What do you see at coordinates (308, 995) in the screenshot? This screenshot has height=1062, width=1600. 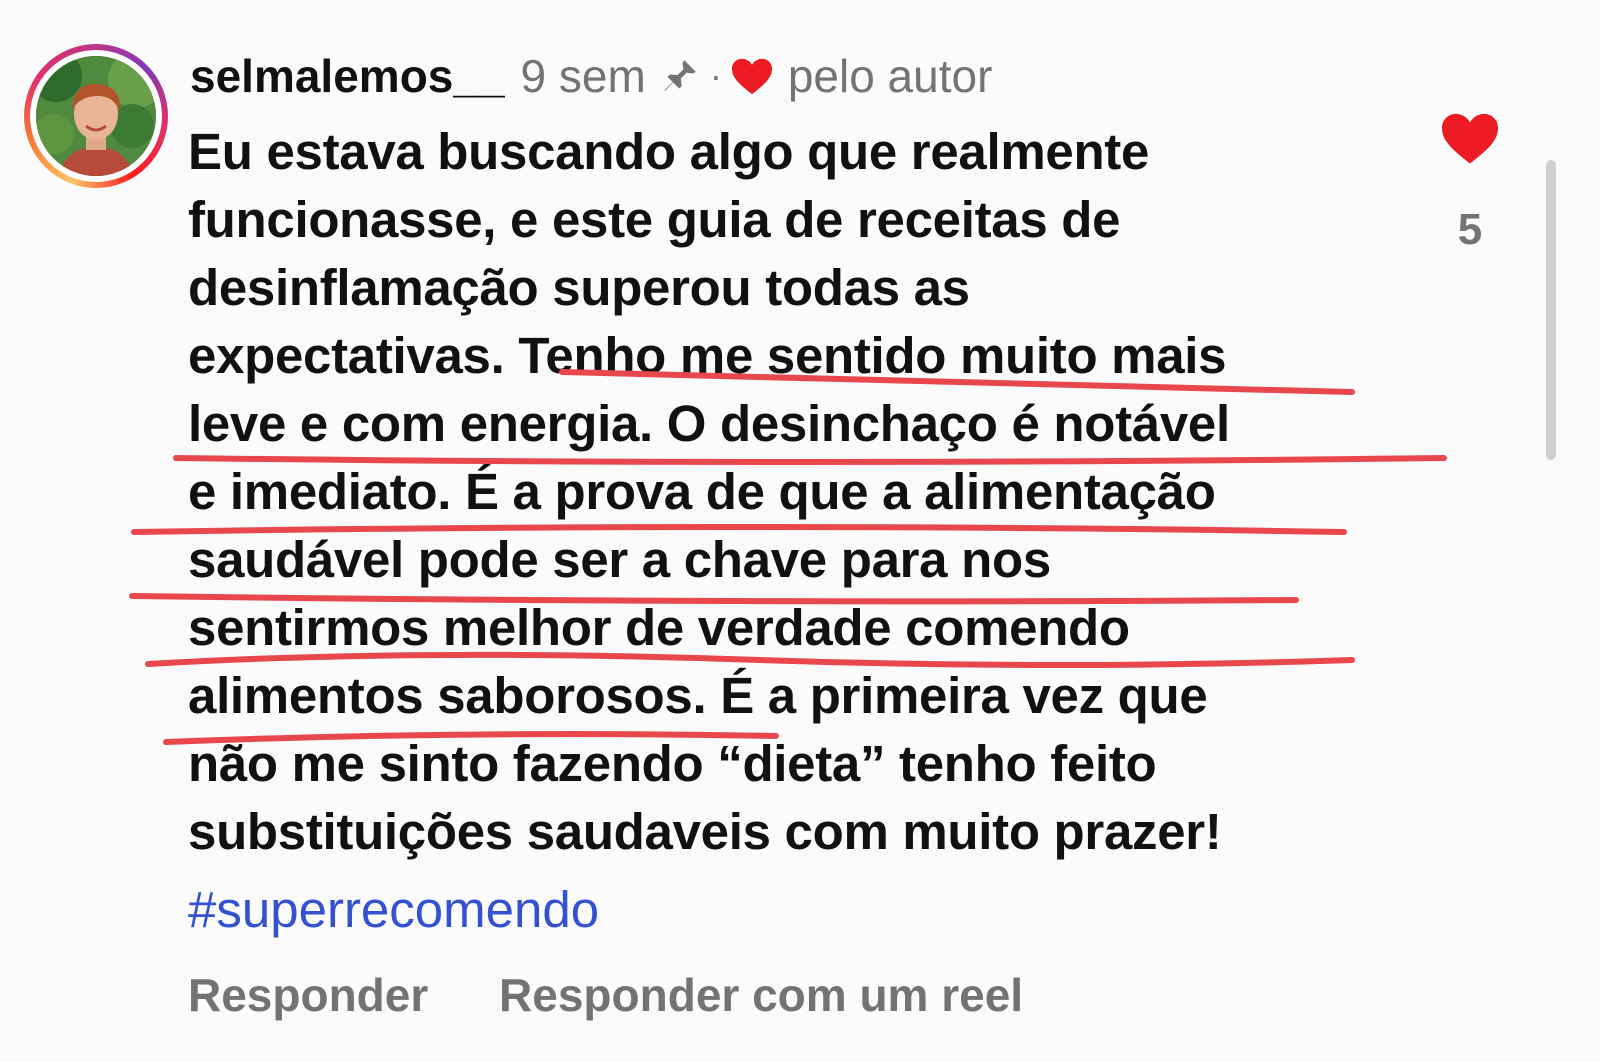 I see `reply-button: Responder` at bounding box center [308, 995].